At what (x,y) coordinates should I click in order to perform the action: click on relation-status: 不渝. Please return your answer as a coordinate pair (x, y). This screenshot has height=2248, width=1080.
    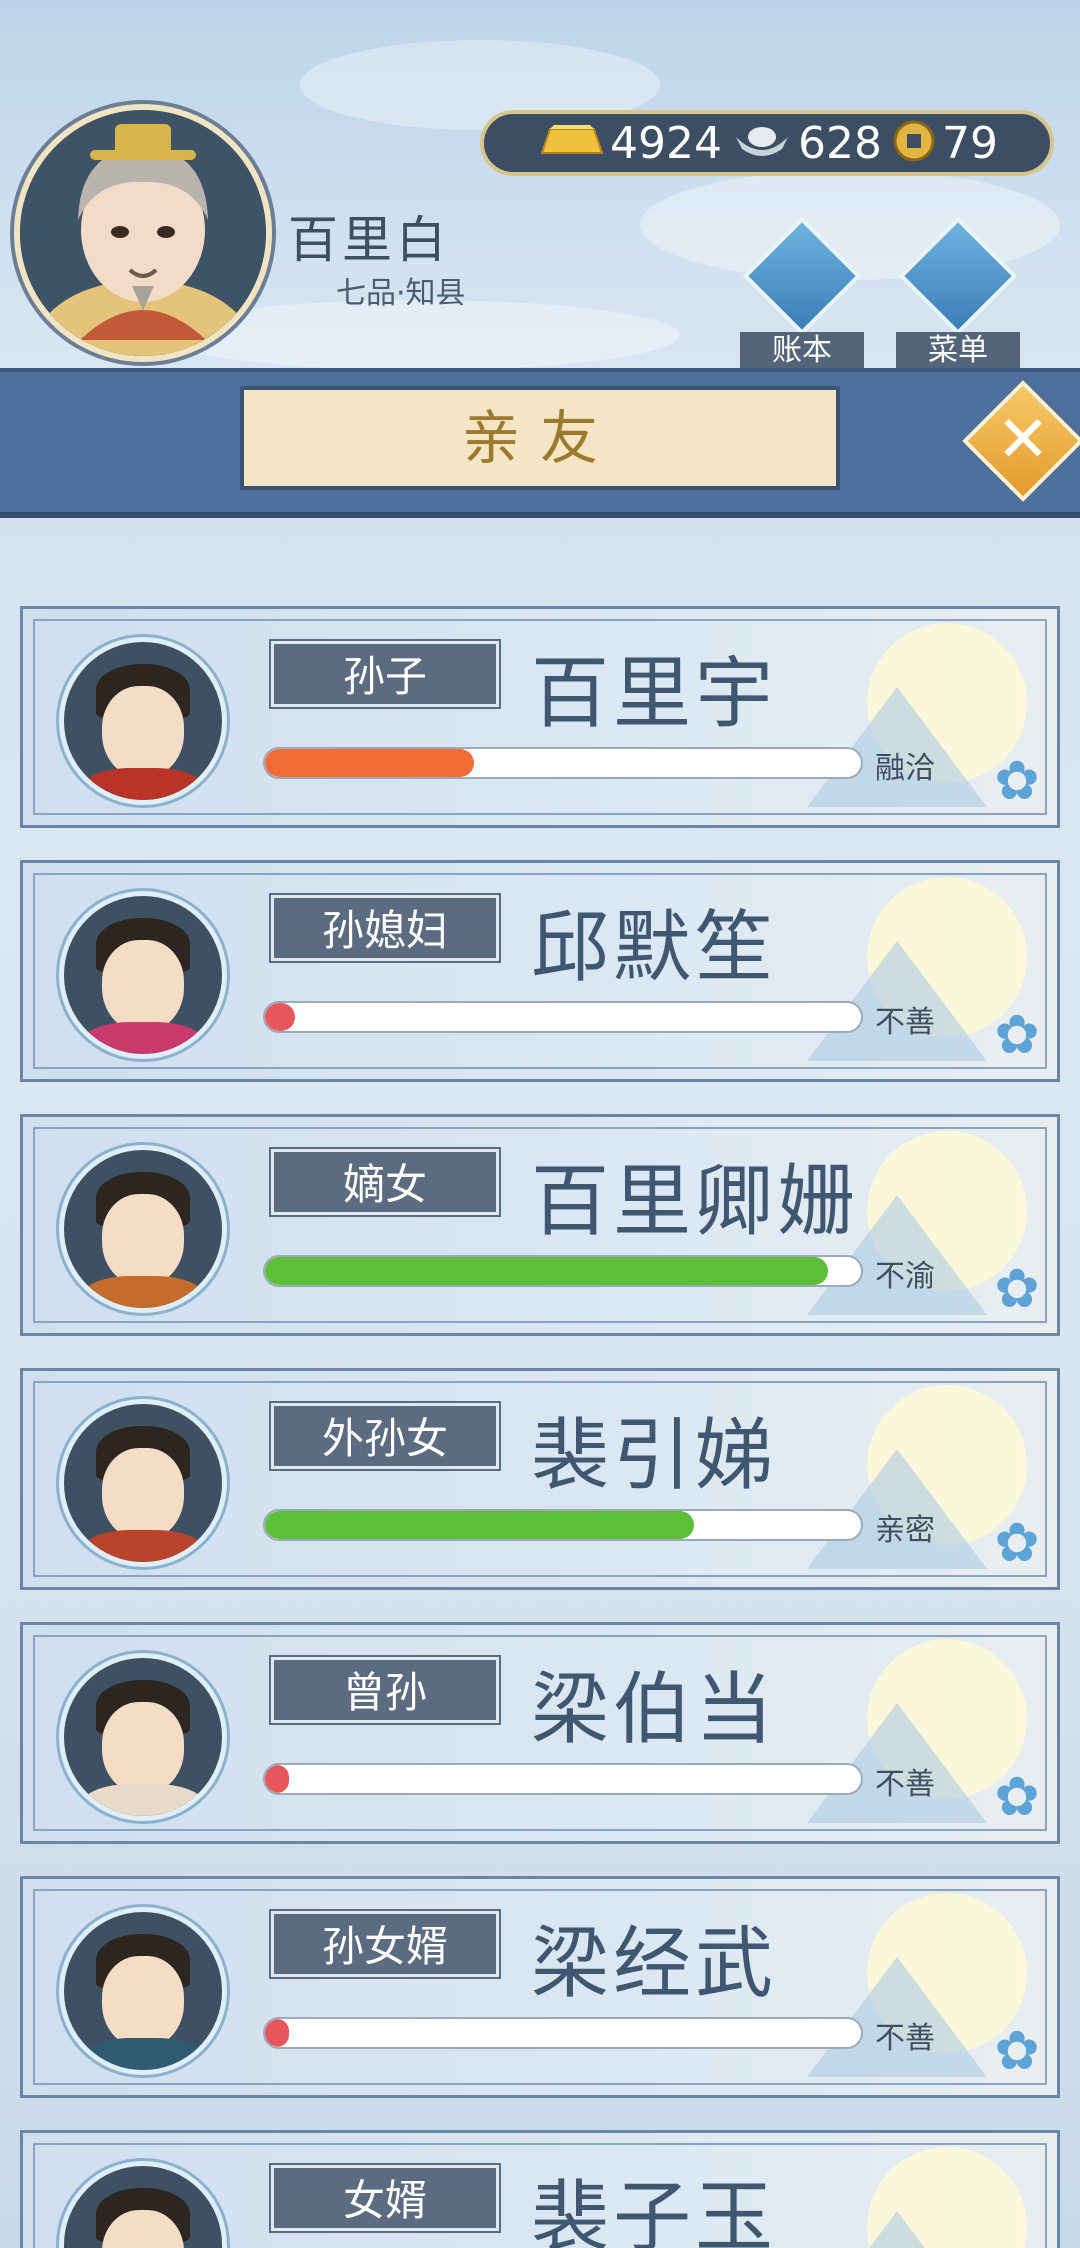
    Looking at the image, I should click on (905, 1276).